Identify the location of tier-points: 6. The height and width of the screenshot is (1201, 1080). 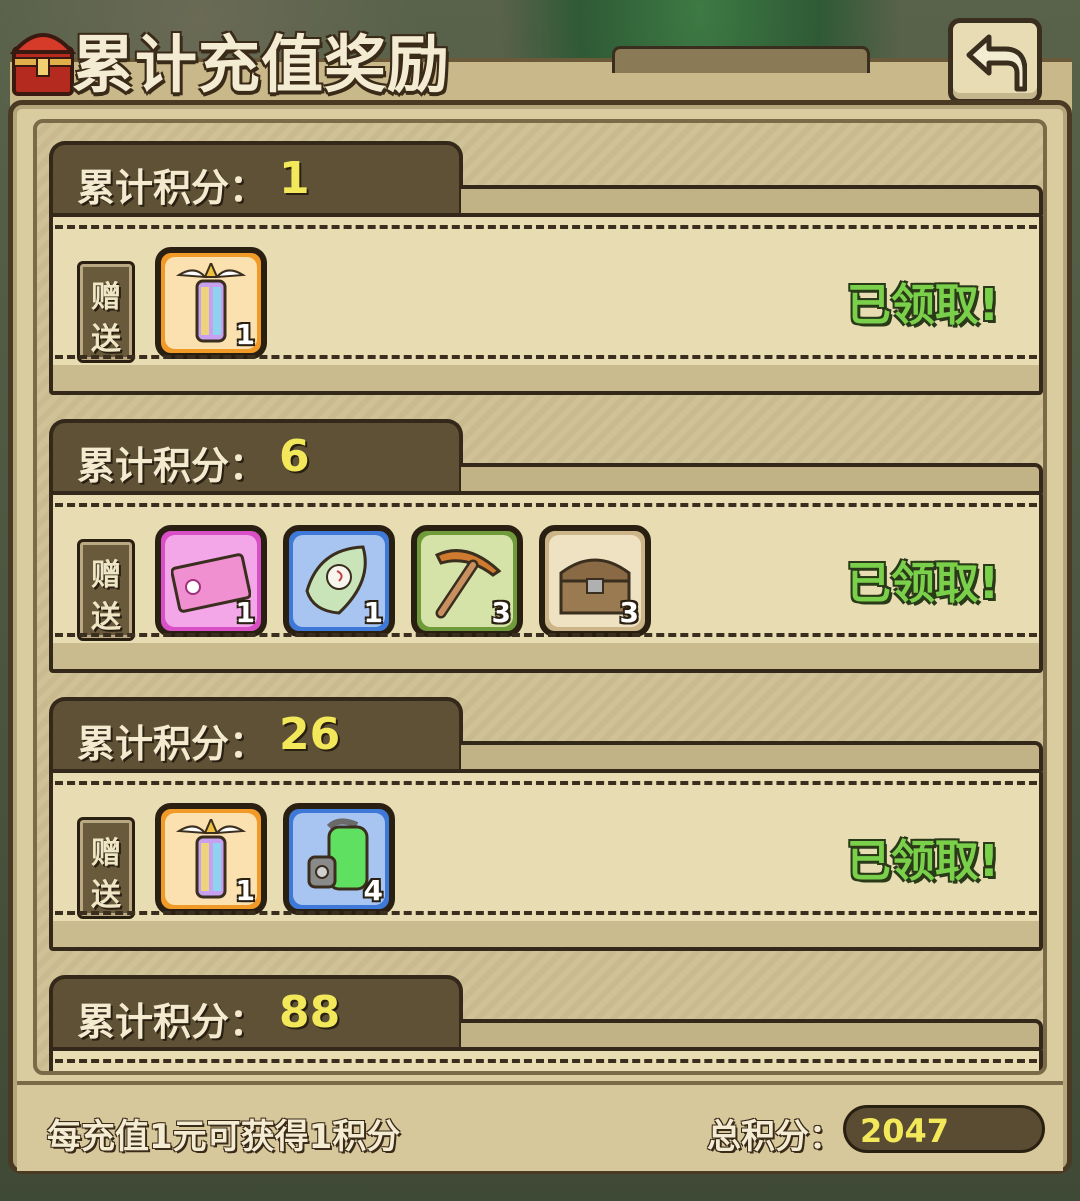
(294, 456).